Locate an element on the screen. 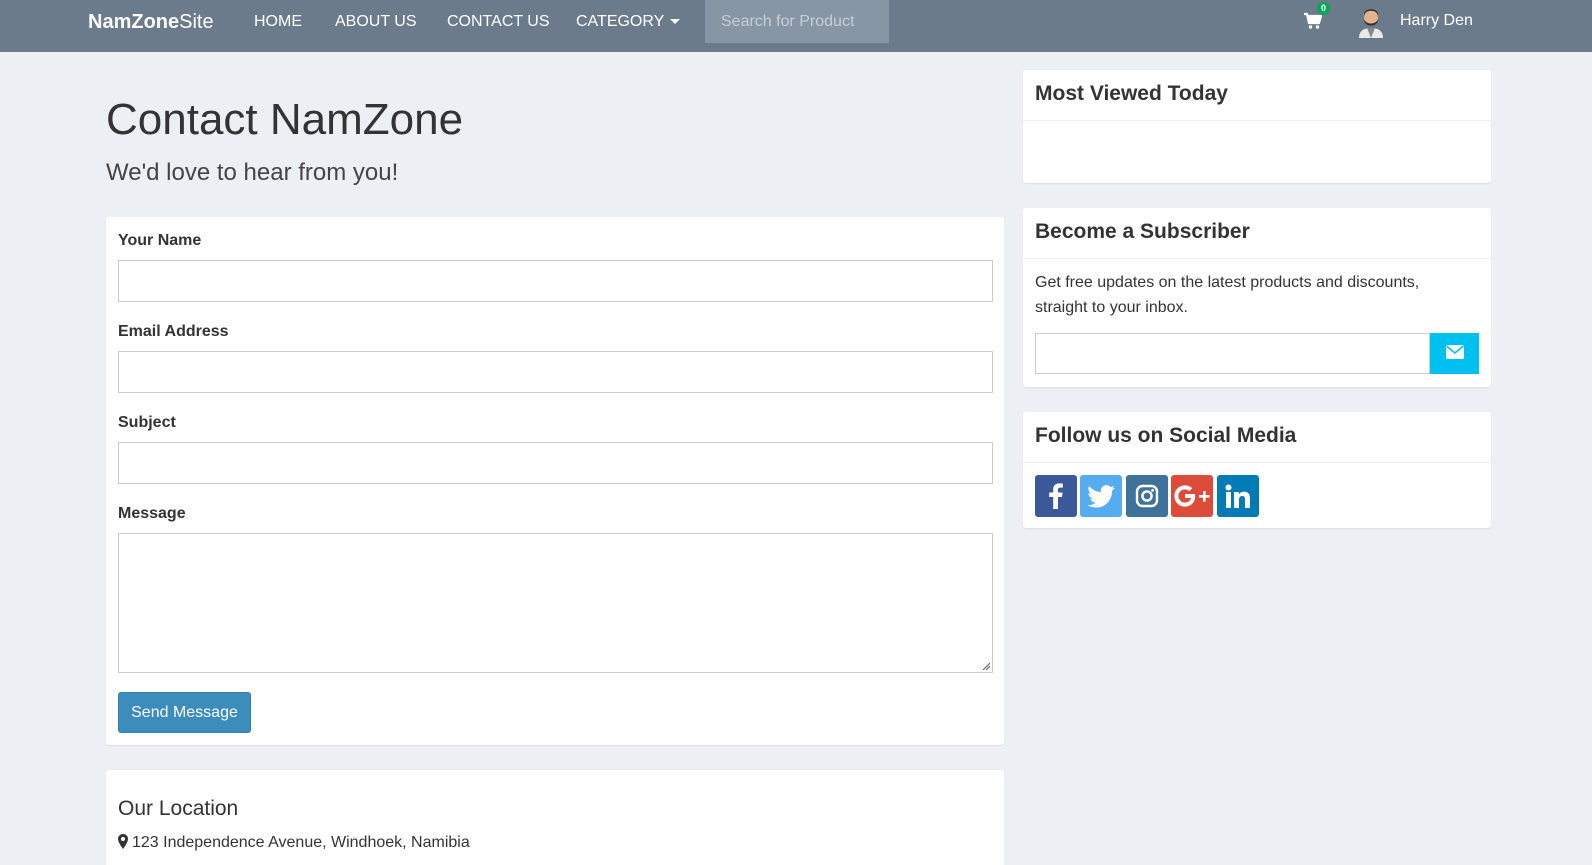 This screenshot has width=1592, height=865. caret-down-icon is located at coordinates (675, 22).